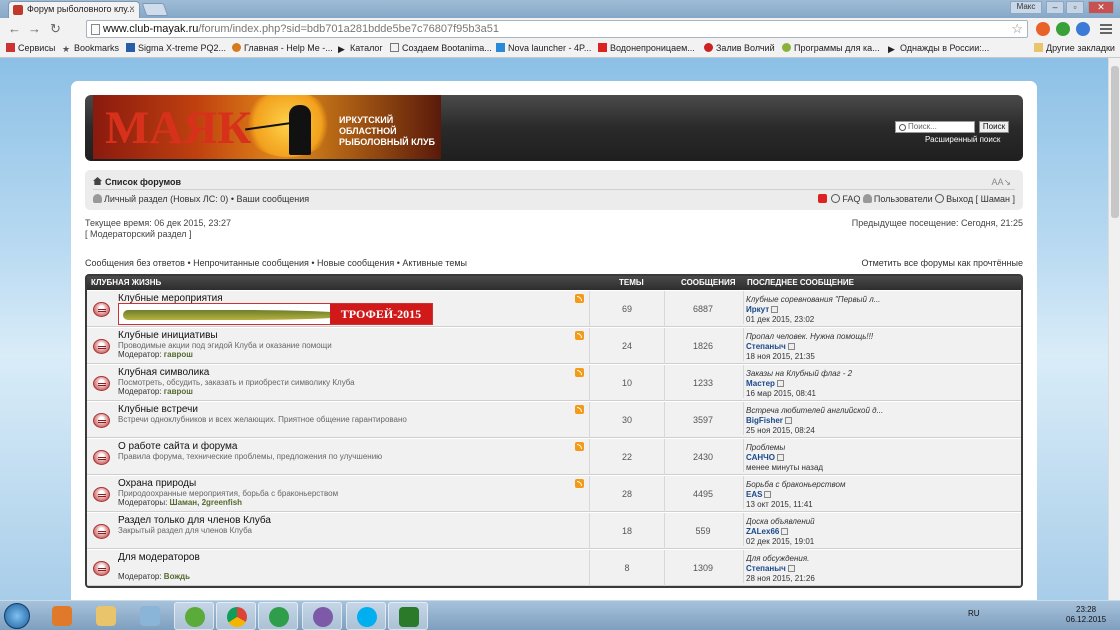 This screenshot has height=630, width=1120. I want to click on advanced-search-link: Расширенный поиск, so click(962, 139).